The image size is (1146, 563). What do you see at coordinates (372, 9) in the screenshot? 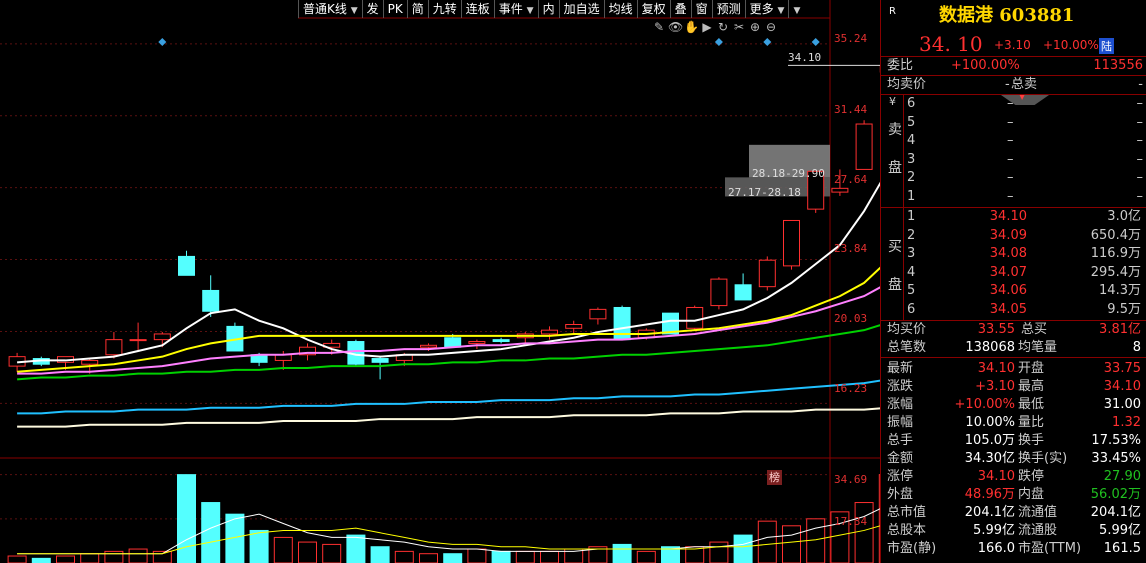
I see `toolbar-fa: 发` at bounding box center [372, 9].